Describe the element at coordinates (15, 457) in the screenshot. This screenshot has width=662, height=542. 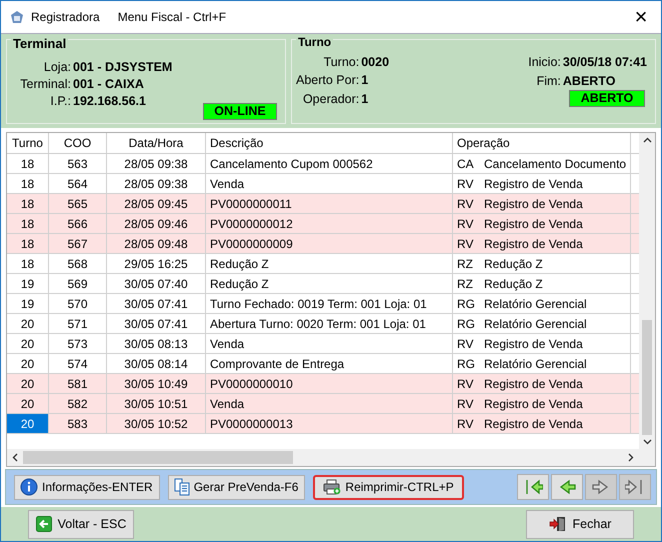
I see `scroll-left-icon` at that location.